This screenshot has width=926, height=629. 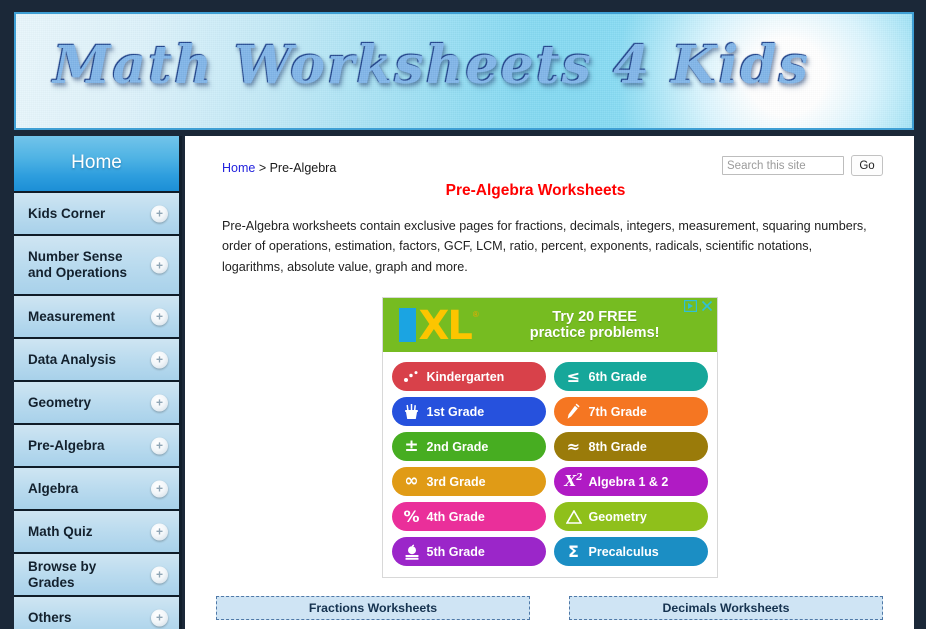 I want to click on ad-grade-button-geometry: Geometry, so click(x=630, y=517).